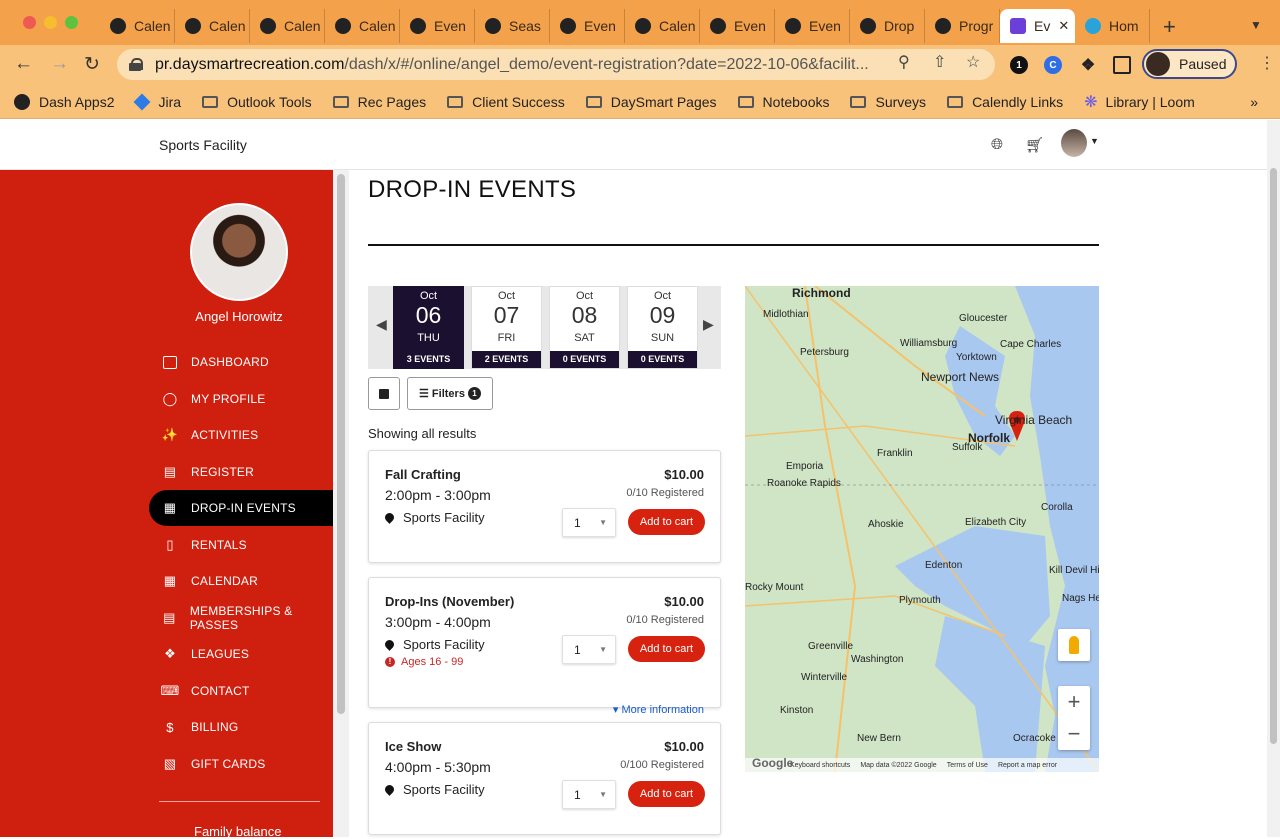  What do you see at coordinates (92, 64) in the screenshot?
I see `reload-button: ↻` at bounding box center [92, 64].